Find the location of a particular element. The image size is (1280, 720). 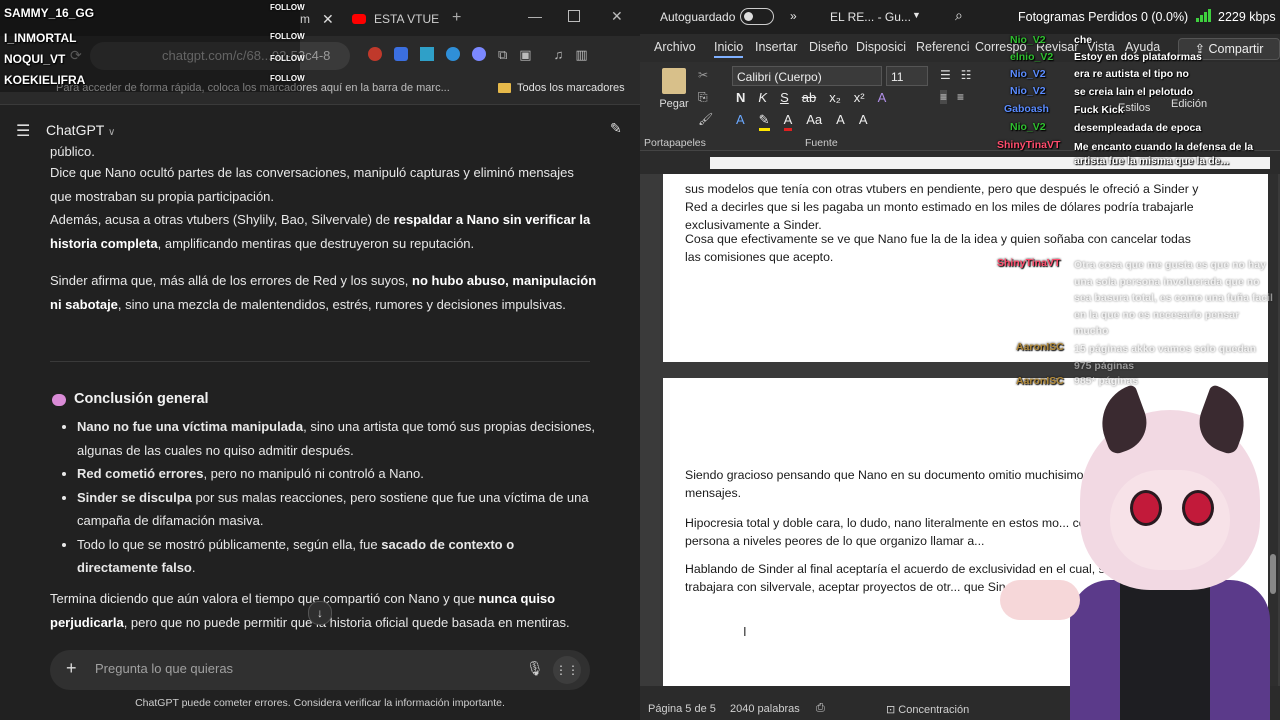

chevron-down-icon: ∨ is located at coordinates (112, 132).